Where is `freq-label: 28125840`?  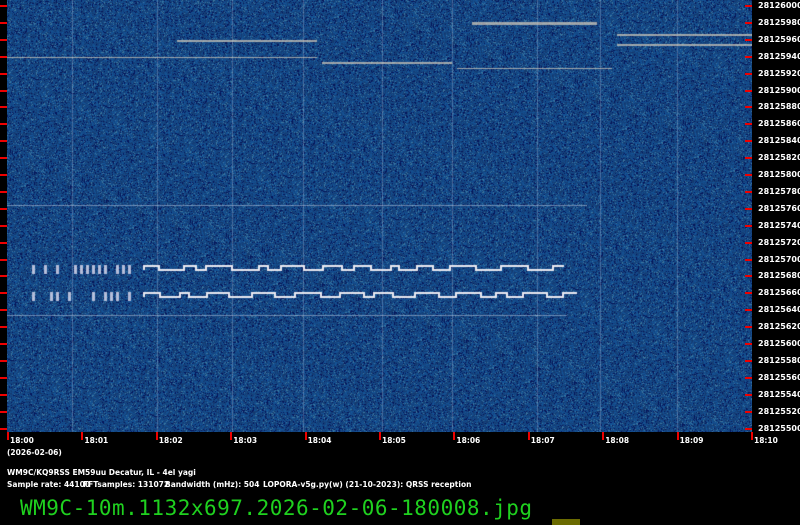 freq-label: 28125840 is located at coordinates (779, 141).